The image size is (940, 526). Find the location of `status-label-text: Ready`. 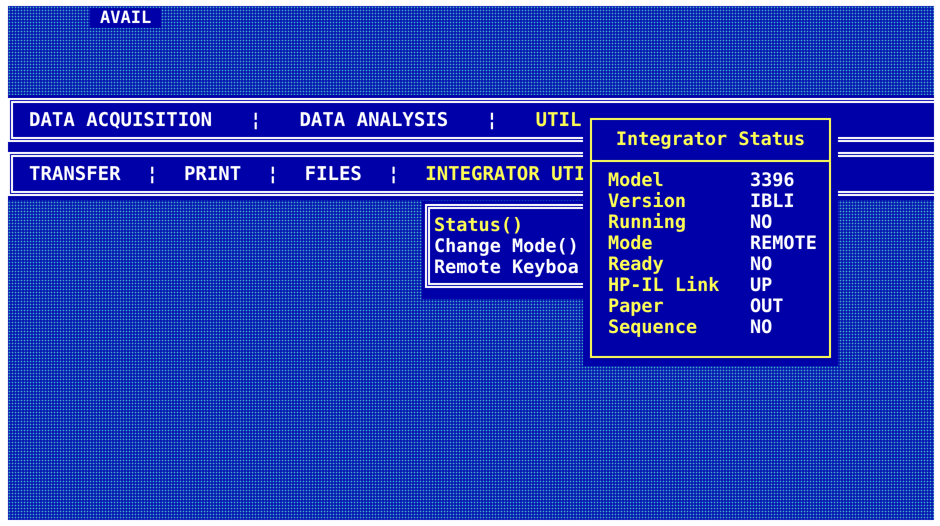

status-label-text: Ready is located at coordinates (636, 264).